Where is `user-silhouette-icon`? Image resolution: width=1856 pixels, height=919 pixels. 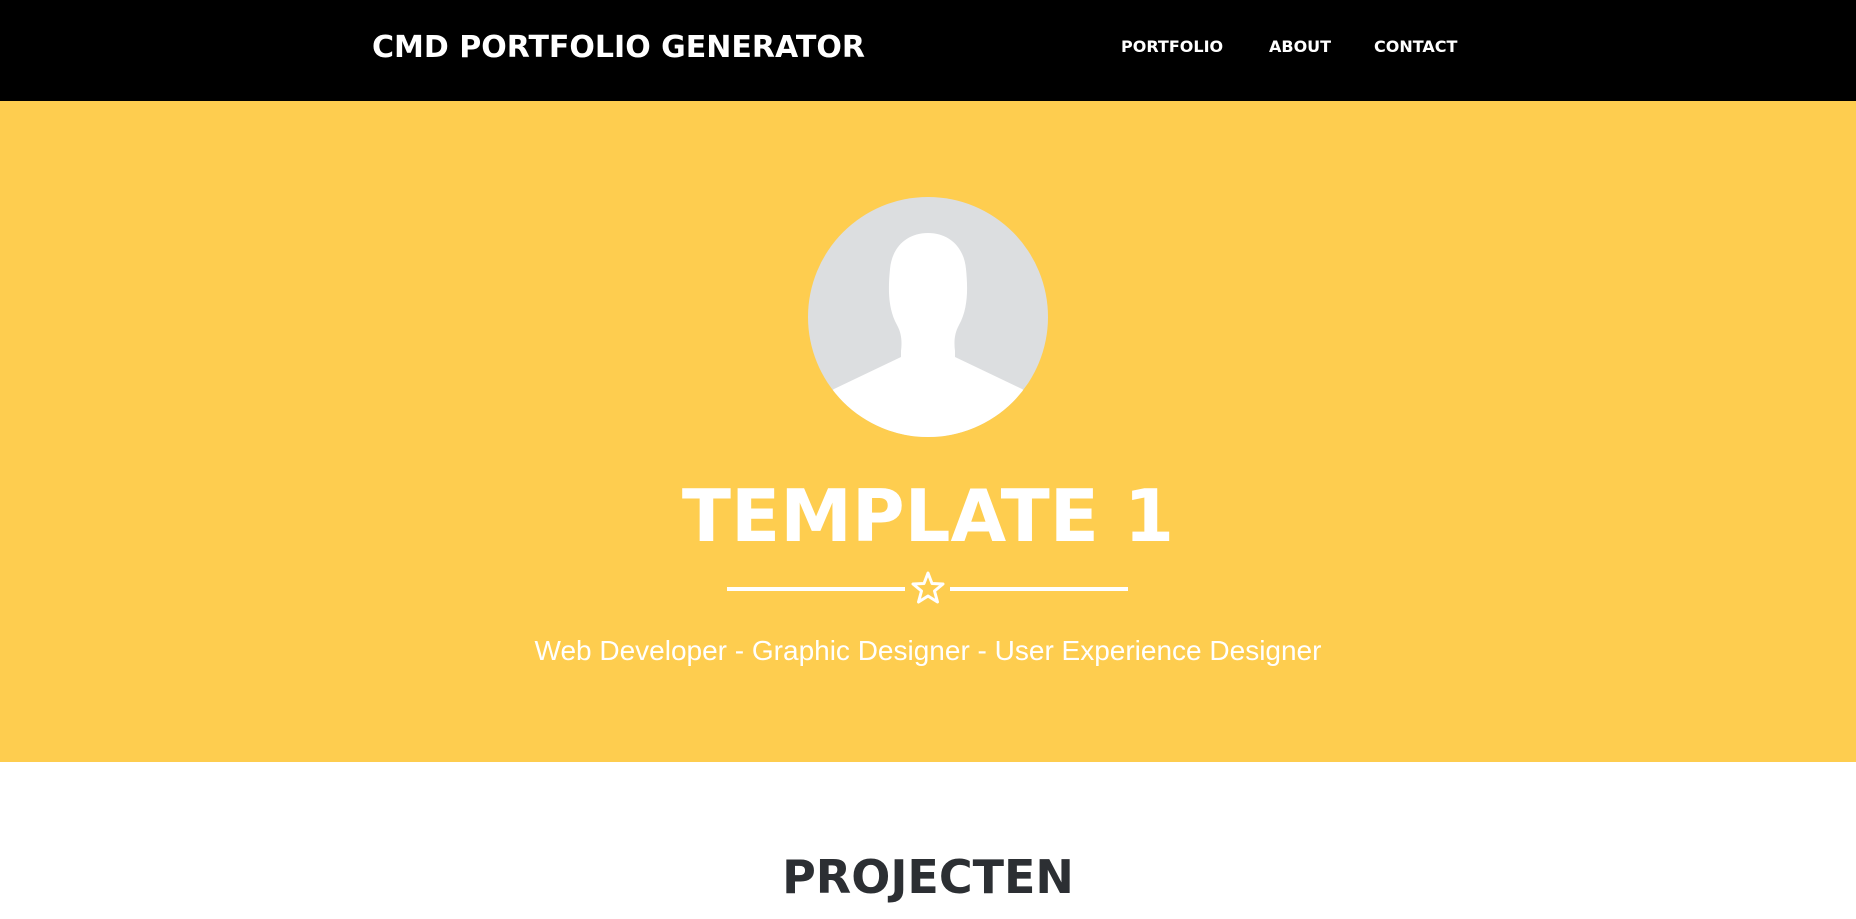 user-silhouette-icon is located at coordinates (928, 317).